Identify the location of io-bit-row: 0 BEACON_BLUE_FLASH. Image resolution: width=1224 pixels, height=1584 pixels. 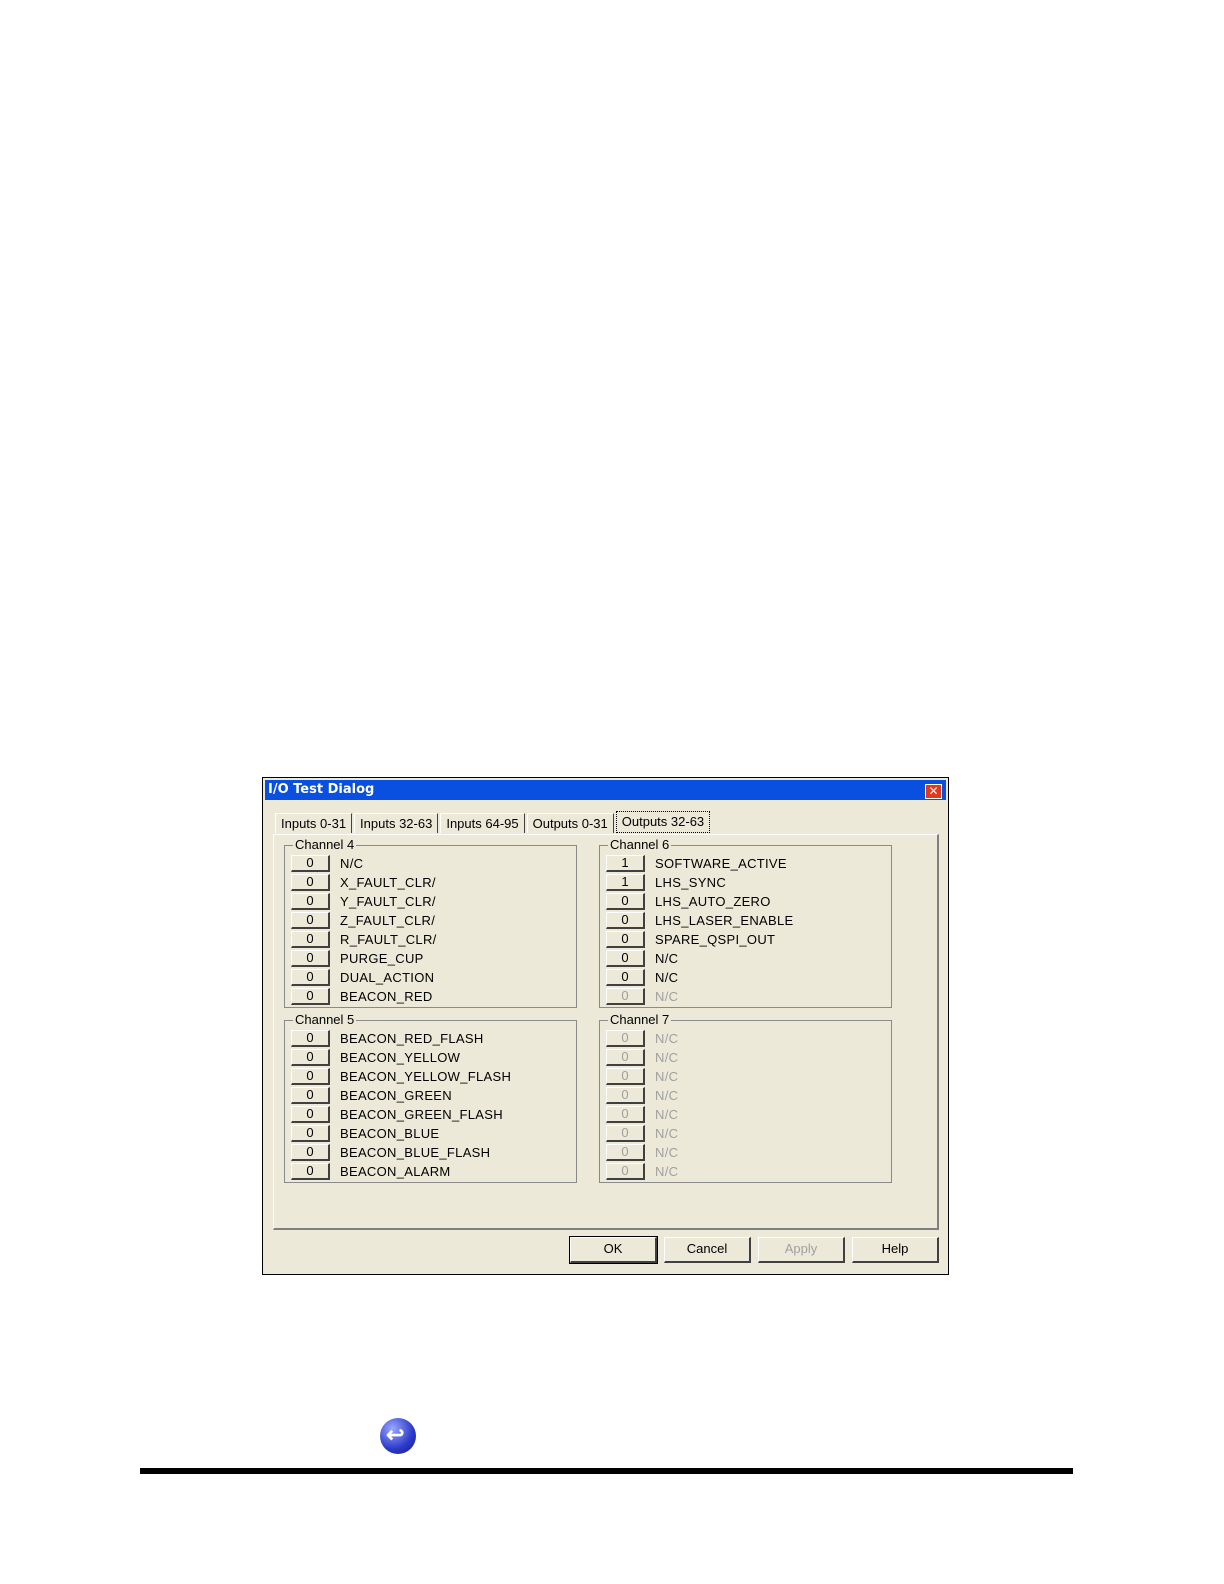
(390, 1152).